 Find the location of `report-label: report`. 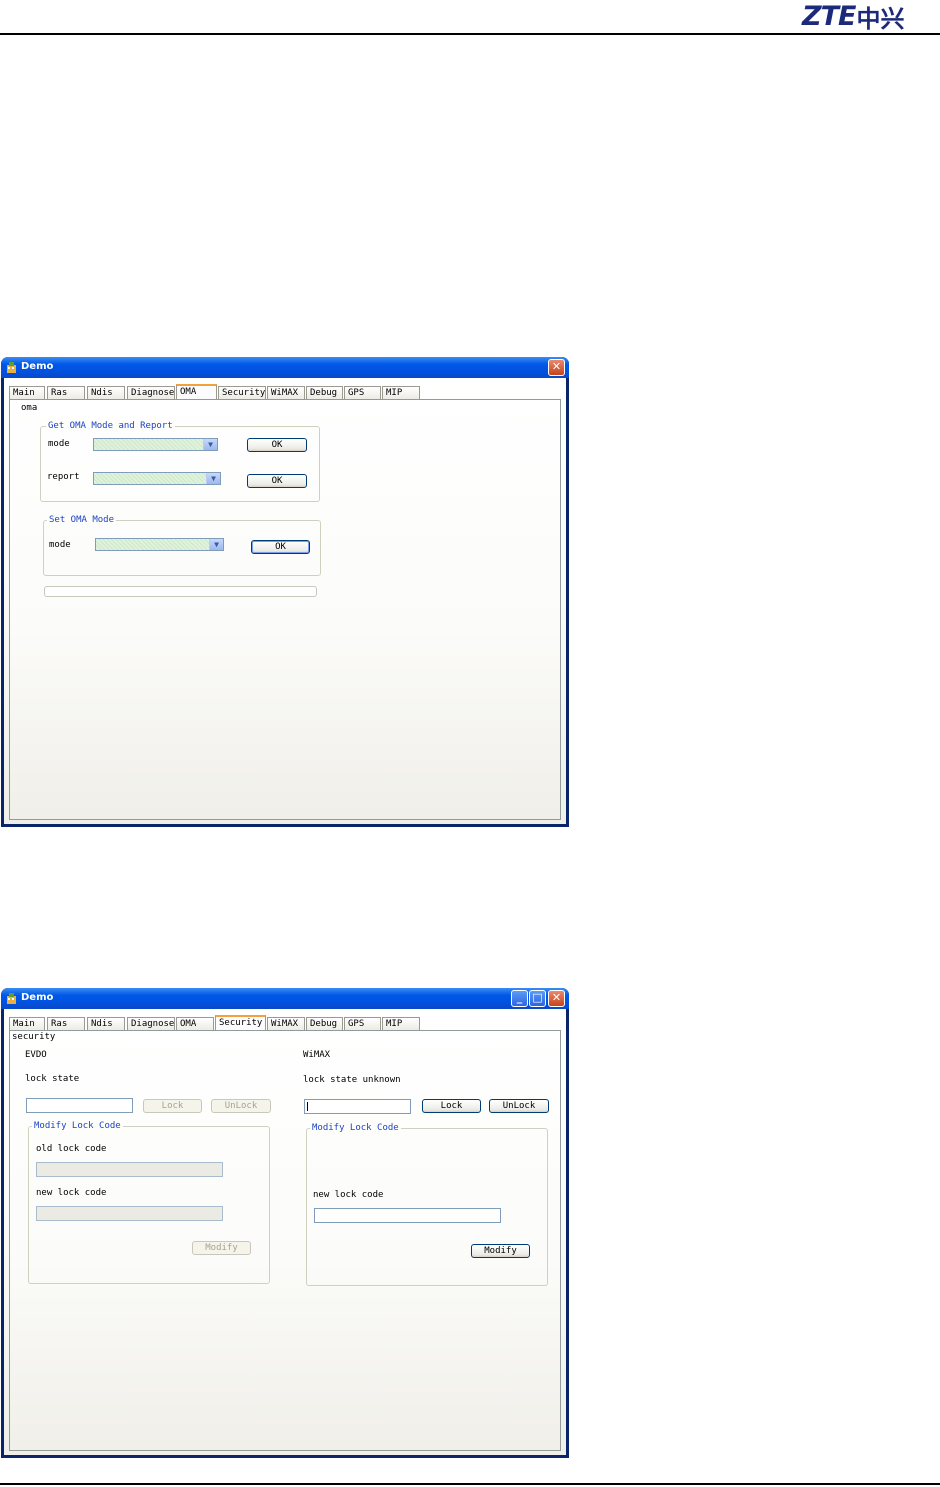

report-label: report is located at coordinates (63, 477).